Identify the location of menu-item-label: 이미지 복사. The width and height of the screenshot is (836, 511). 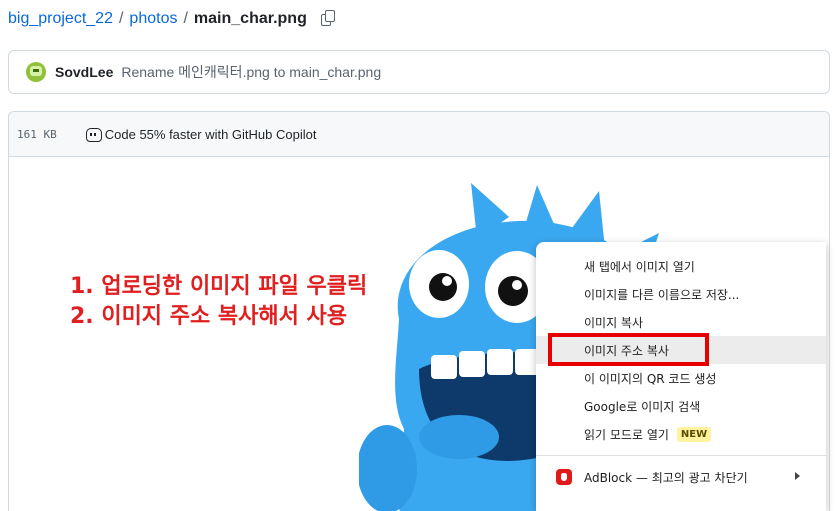
(614, 322).